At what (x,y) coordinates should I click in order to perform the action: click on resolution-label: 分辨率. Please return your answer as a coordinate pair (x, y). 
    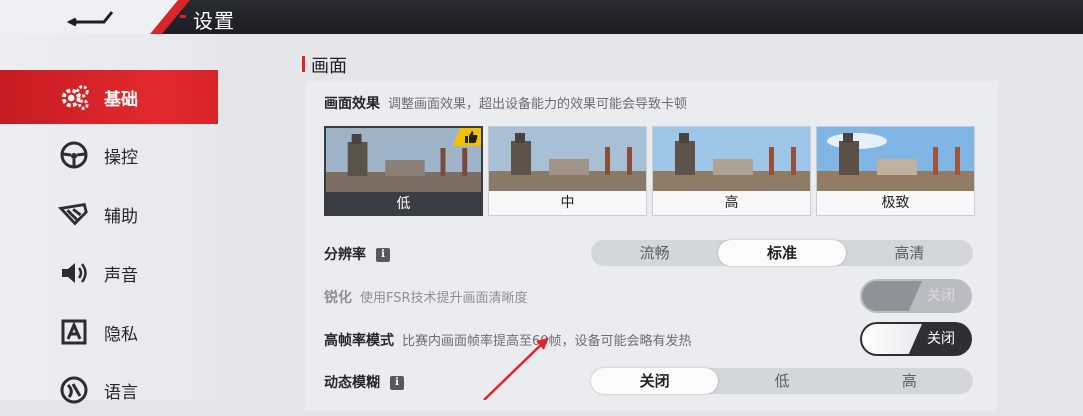
    Looking at the image, I should click on (345, 255).